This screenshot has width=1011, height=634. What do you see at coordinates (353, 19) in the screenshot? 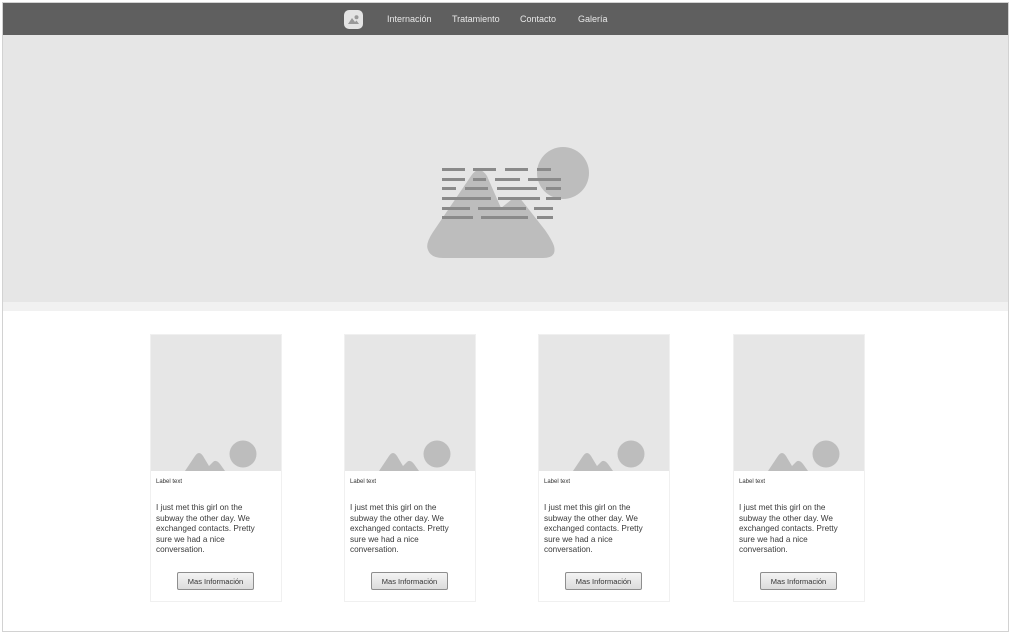
I see `logo-image-icon` at bounding box center [353, 19].